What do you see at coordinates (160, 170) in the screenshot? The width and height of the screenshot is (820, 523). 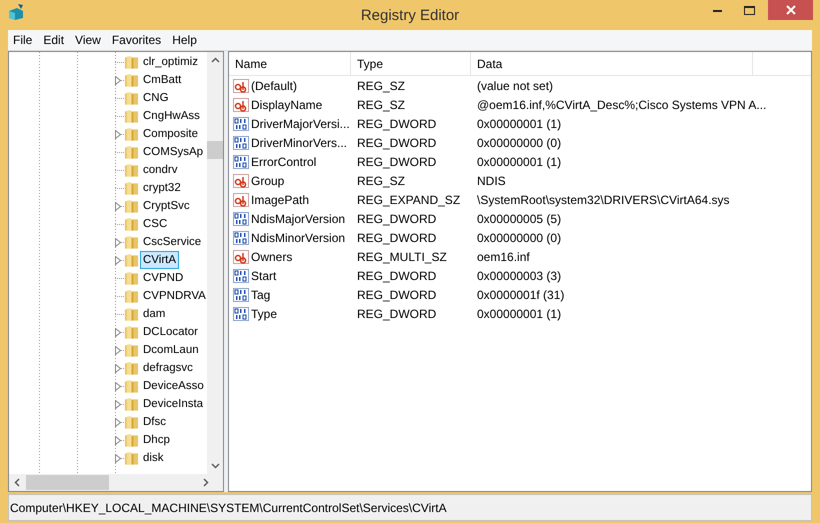 I see `tree-item: condrv` at bounding box center [160, 170].